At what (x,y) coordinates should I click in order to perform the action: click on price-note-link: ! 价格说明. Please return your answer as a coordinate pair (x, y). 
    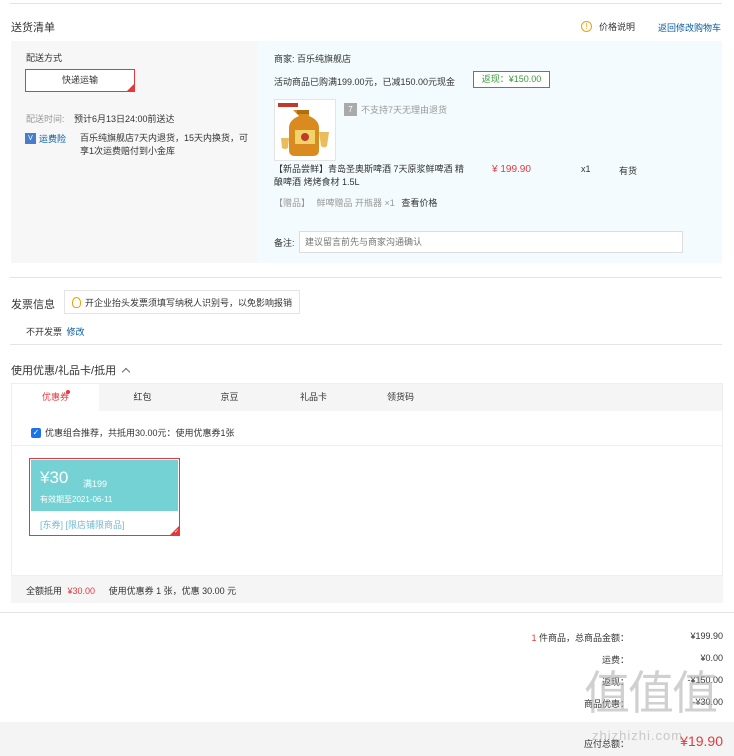
    Looking at the image, I should click on (608, 26).